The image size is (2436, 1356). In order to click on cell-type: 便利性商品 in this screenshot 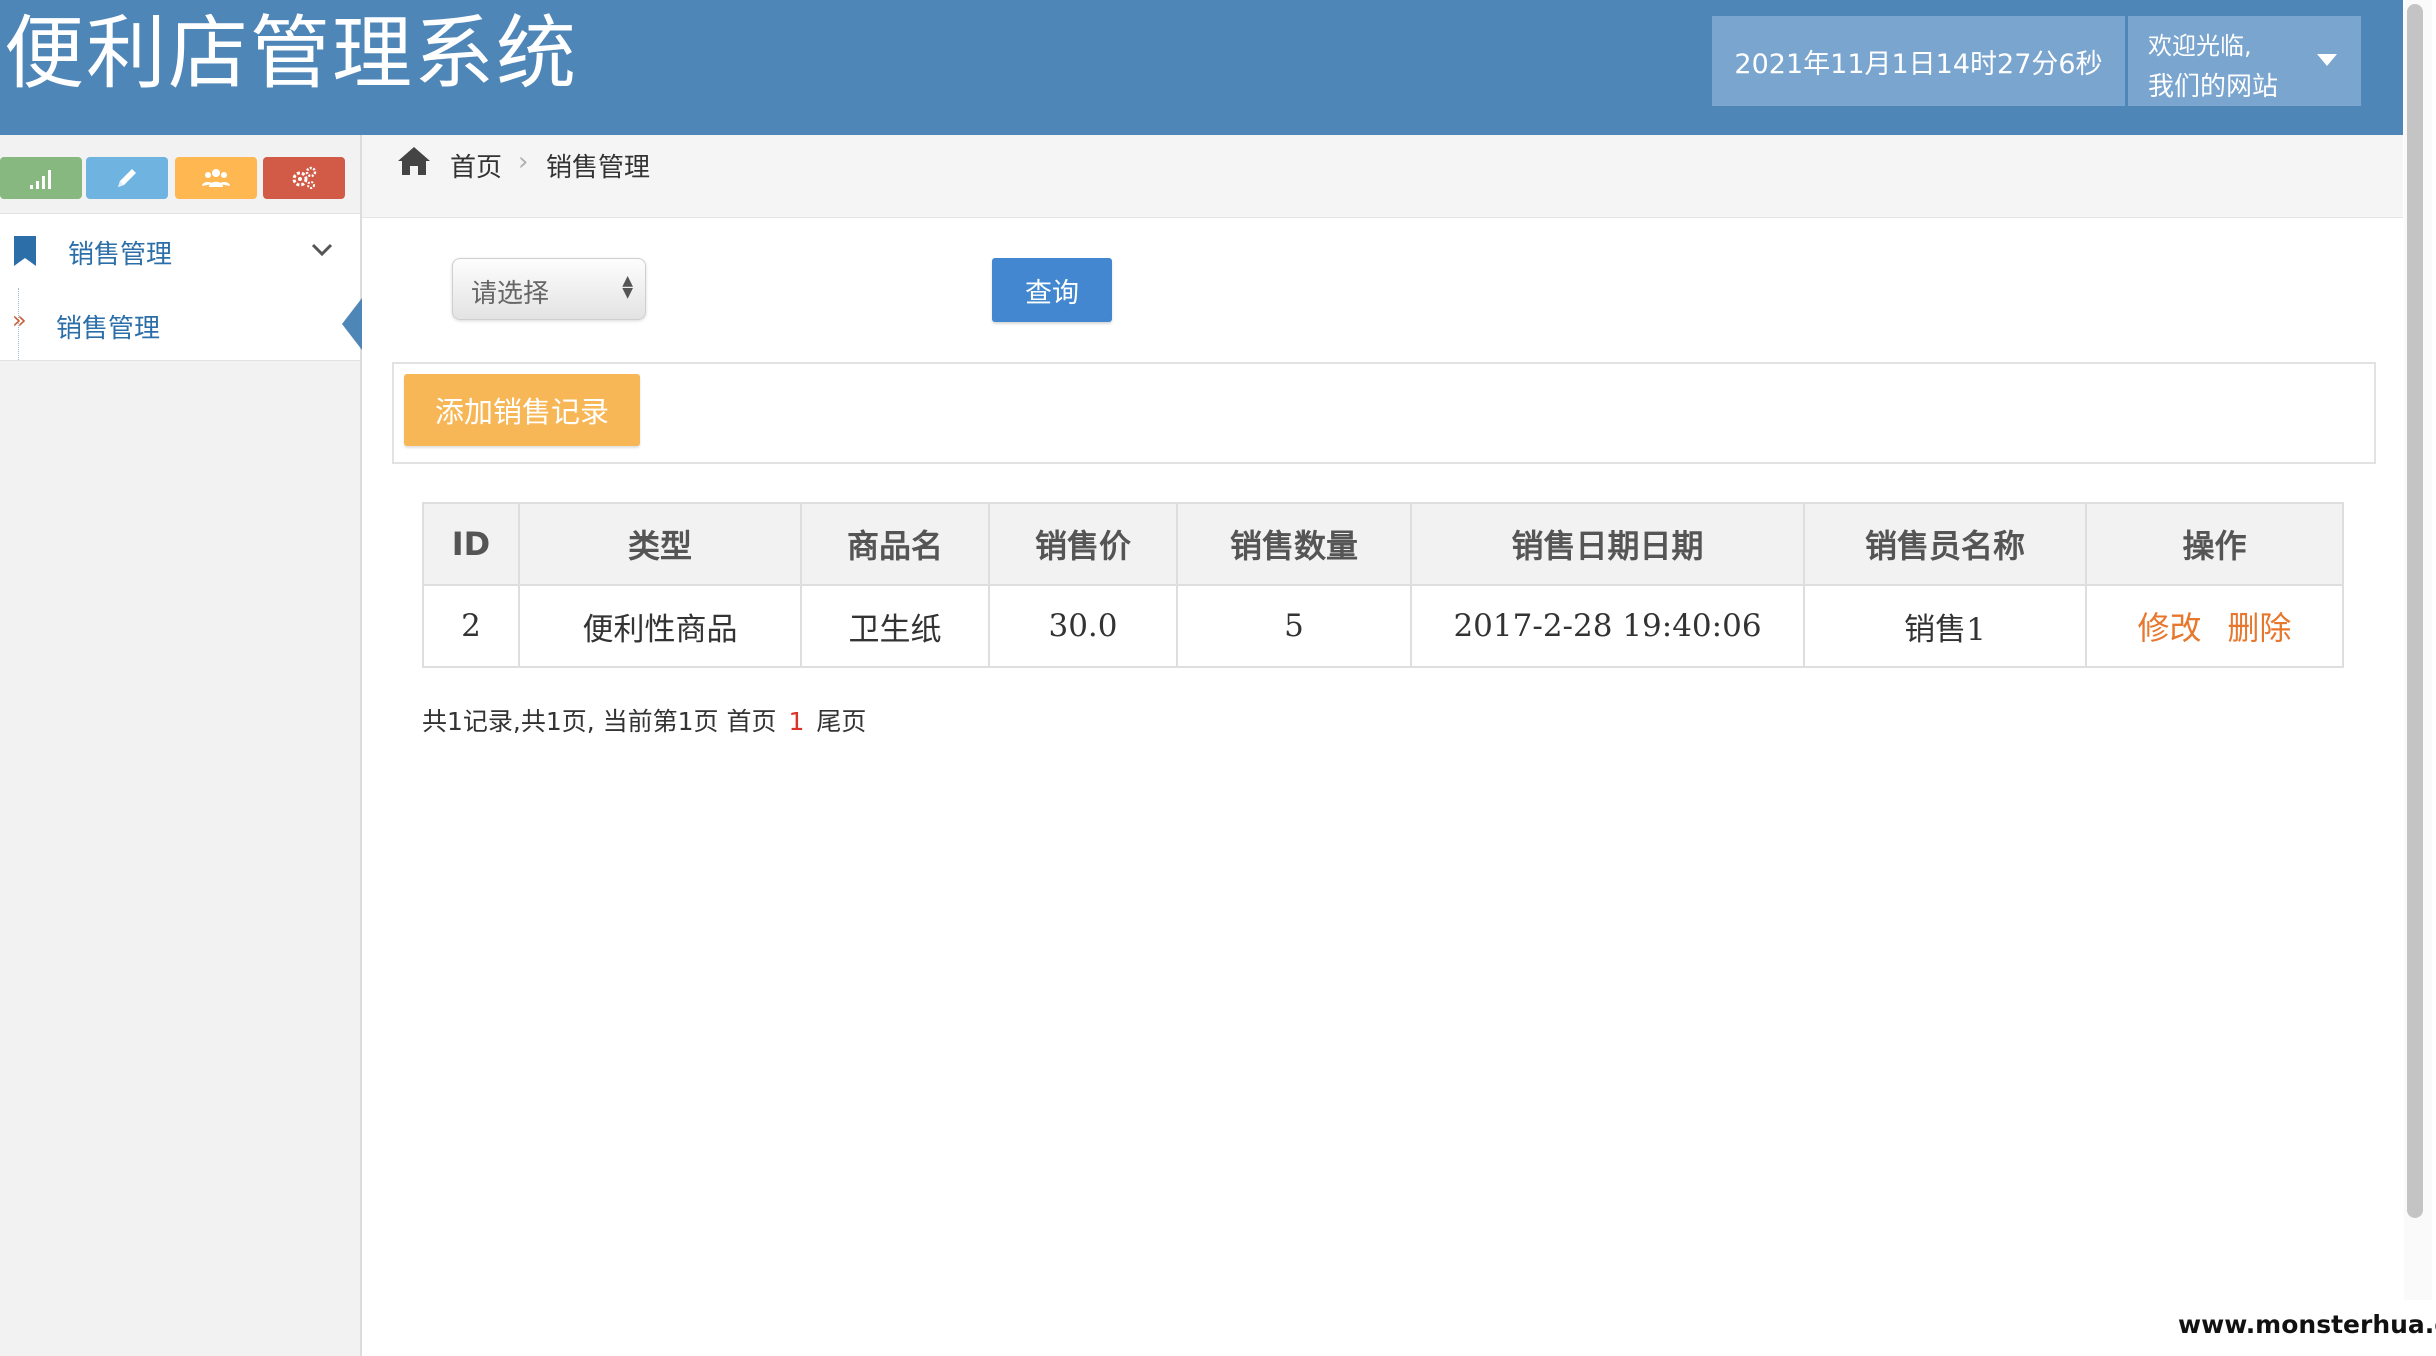, I will do `click(660, 626)`.